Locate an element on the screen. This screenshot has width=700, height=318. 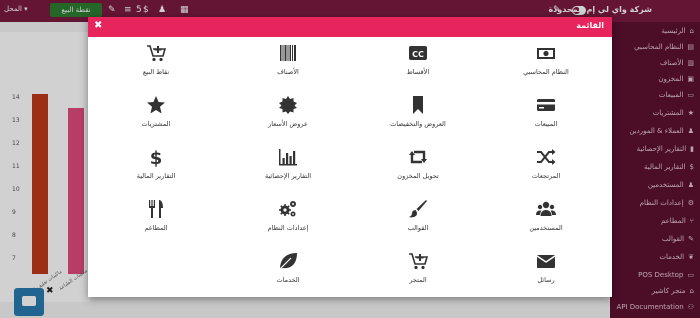
tile-stat-reports: التقارير الإحصائية is located at coordinates (288, 177).